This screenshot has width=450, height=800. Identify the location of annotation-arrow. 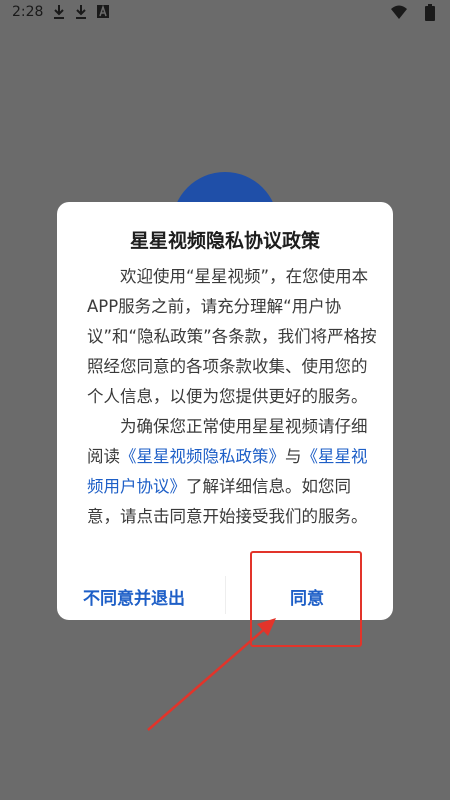
(211, 674).